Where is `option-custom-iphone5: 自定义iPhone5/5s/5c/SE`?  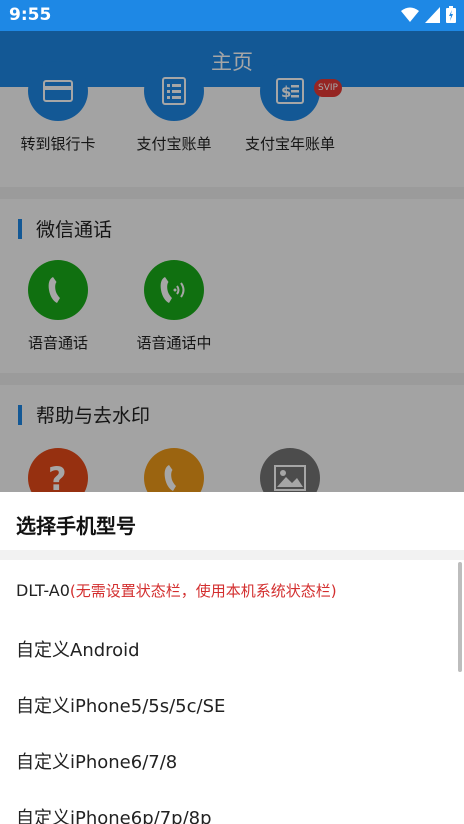
option-custom-iphone5: 自定义iPhone5/5s/5c/SE is located at coordinates (120, 705).